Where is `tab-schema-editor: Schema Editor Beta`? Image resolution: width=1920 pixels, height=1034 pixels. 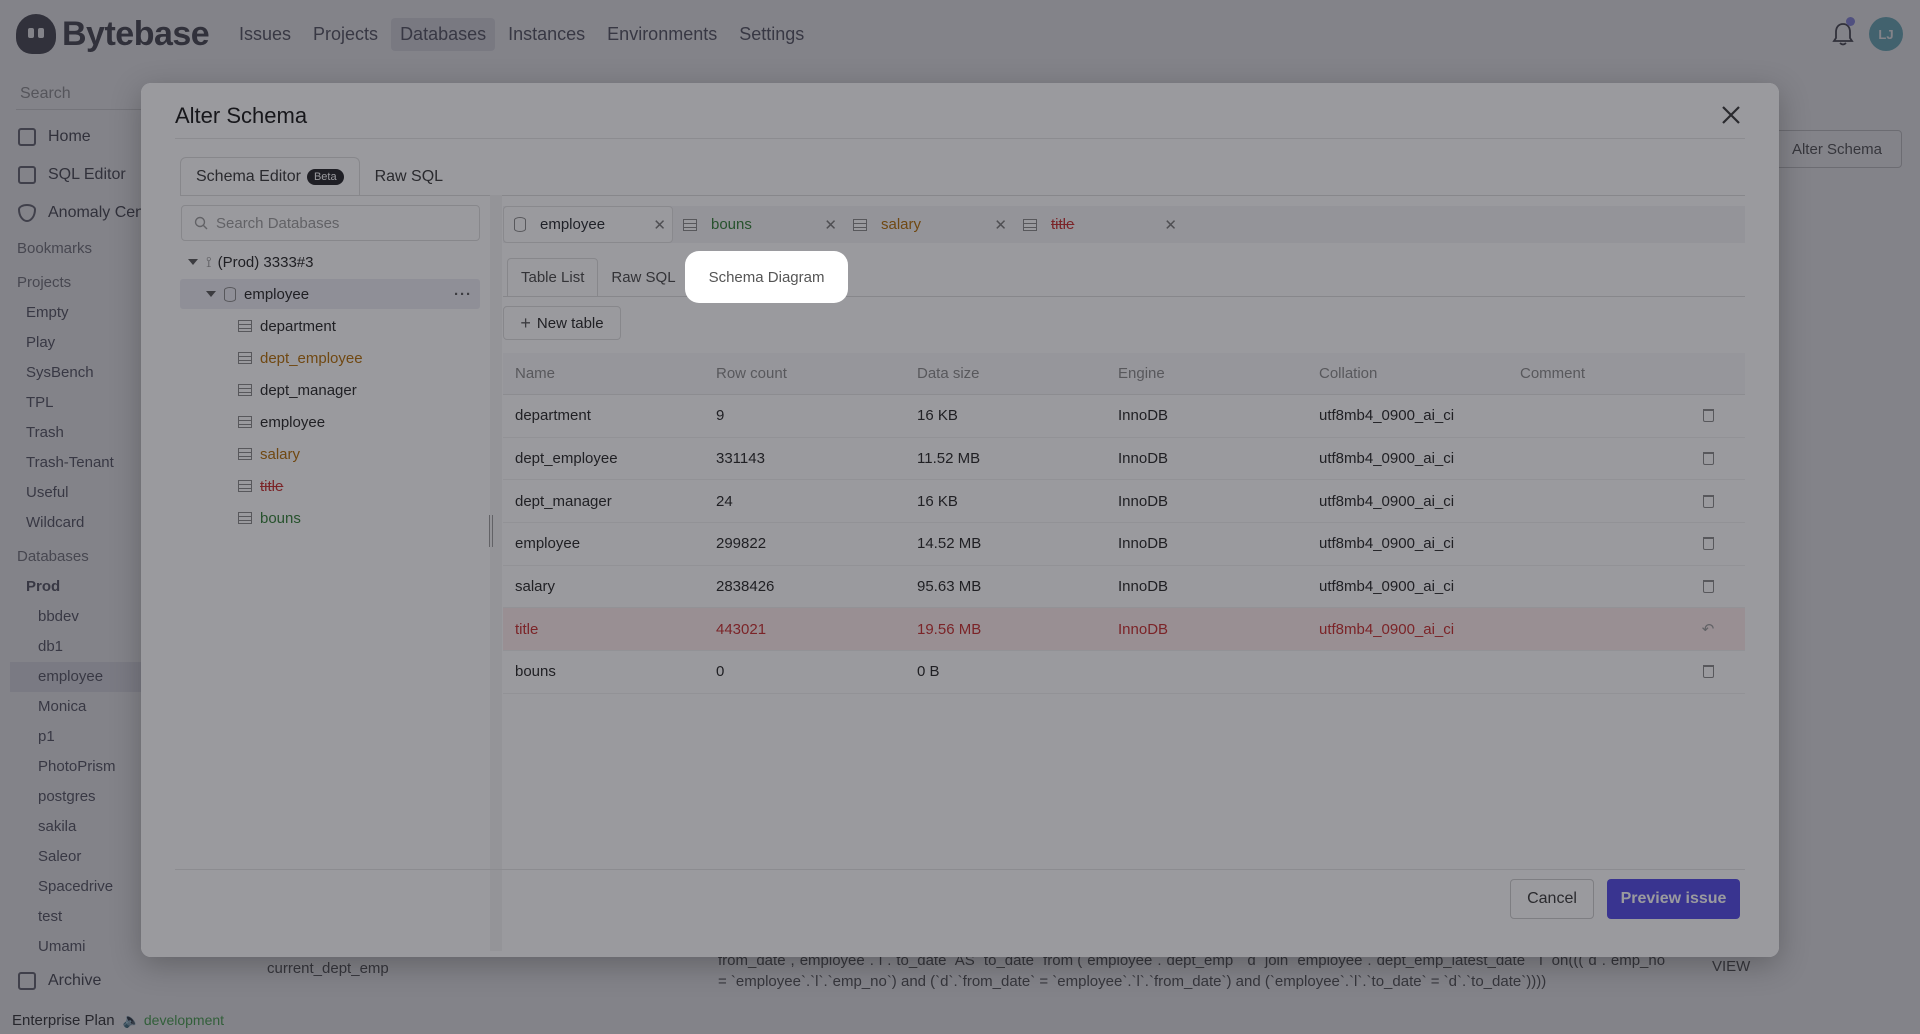
tab-schema-editor: Schema Editor Beta is located at coordinates (270, 176).